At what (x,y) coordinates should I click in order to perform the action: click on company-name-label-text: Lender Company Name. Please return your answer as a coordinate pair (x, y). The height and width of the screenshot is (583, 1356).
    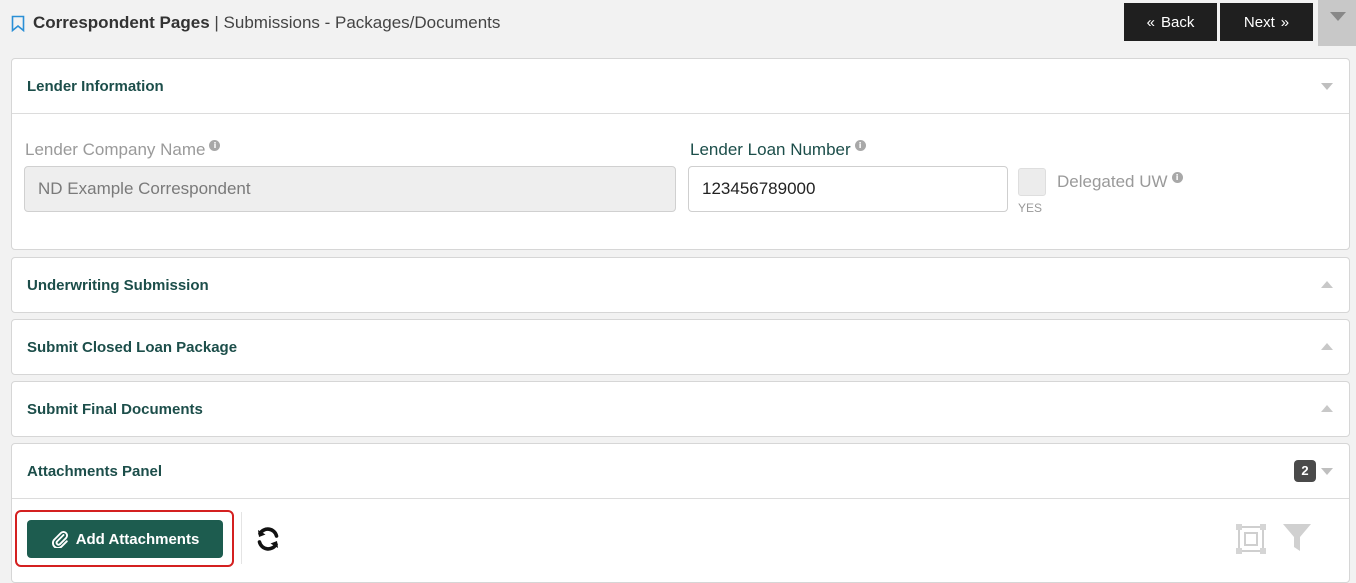
    Looking at the image, I should click on (115, 149).